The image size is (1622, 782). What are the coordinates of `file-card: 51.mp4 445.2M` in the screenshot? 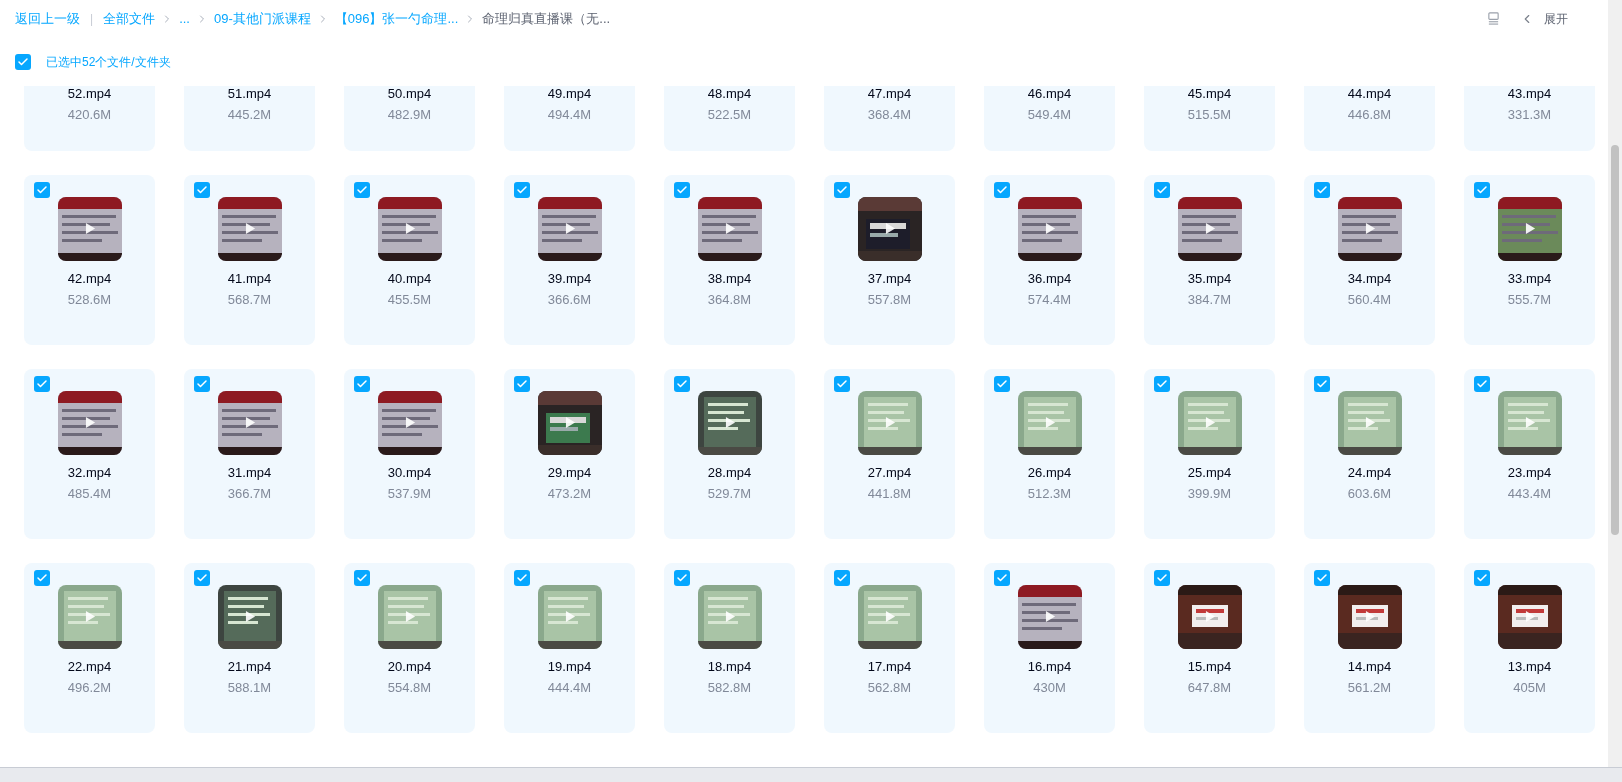 It's located at (249, 118).